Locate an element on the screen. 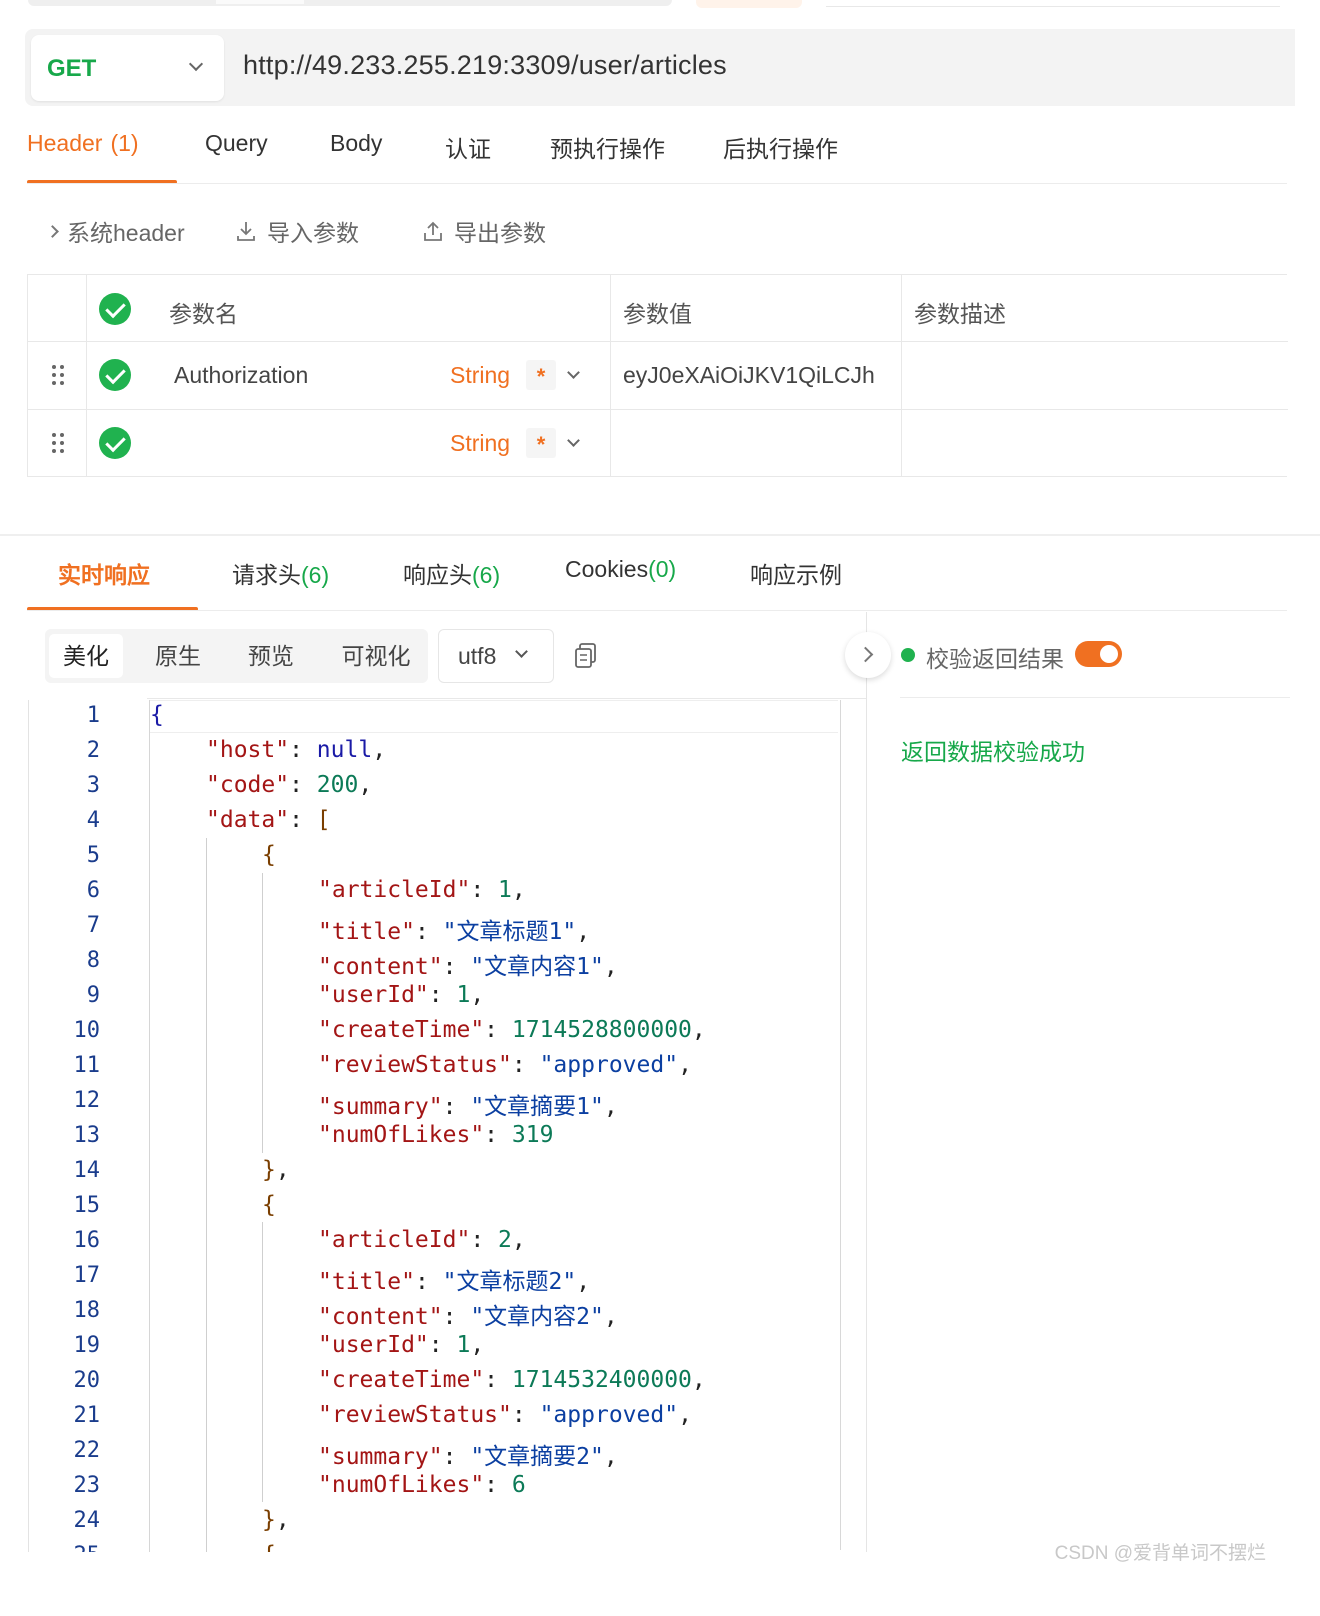 The height and width of the screenshot is (1616, 1320). download-icon is located at coordinates (246, 231).